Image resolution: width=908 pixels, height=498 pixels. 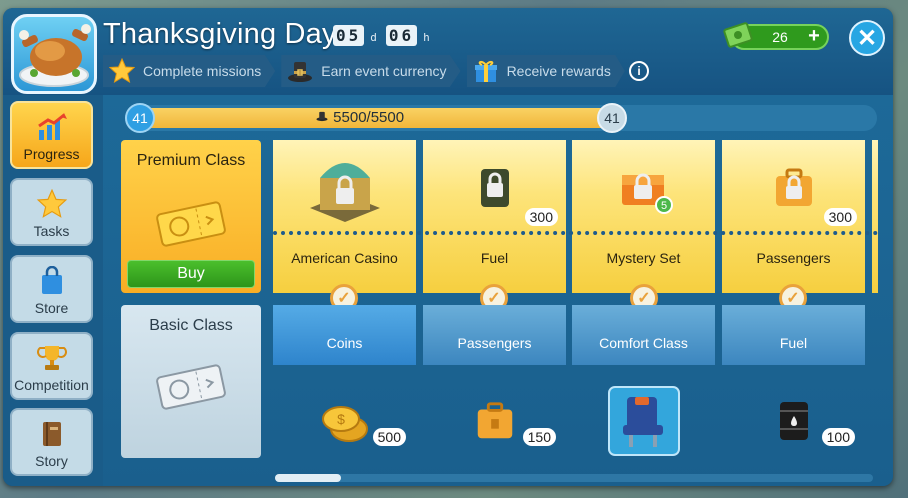 I want to click on event-timer: 05 d 06 h, so click(x=384, y=35).